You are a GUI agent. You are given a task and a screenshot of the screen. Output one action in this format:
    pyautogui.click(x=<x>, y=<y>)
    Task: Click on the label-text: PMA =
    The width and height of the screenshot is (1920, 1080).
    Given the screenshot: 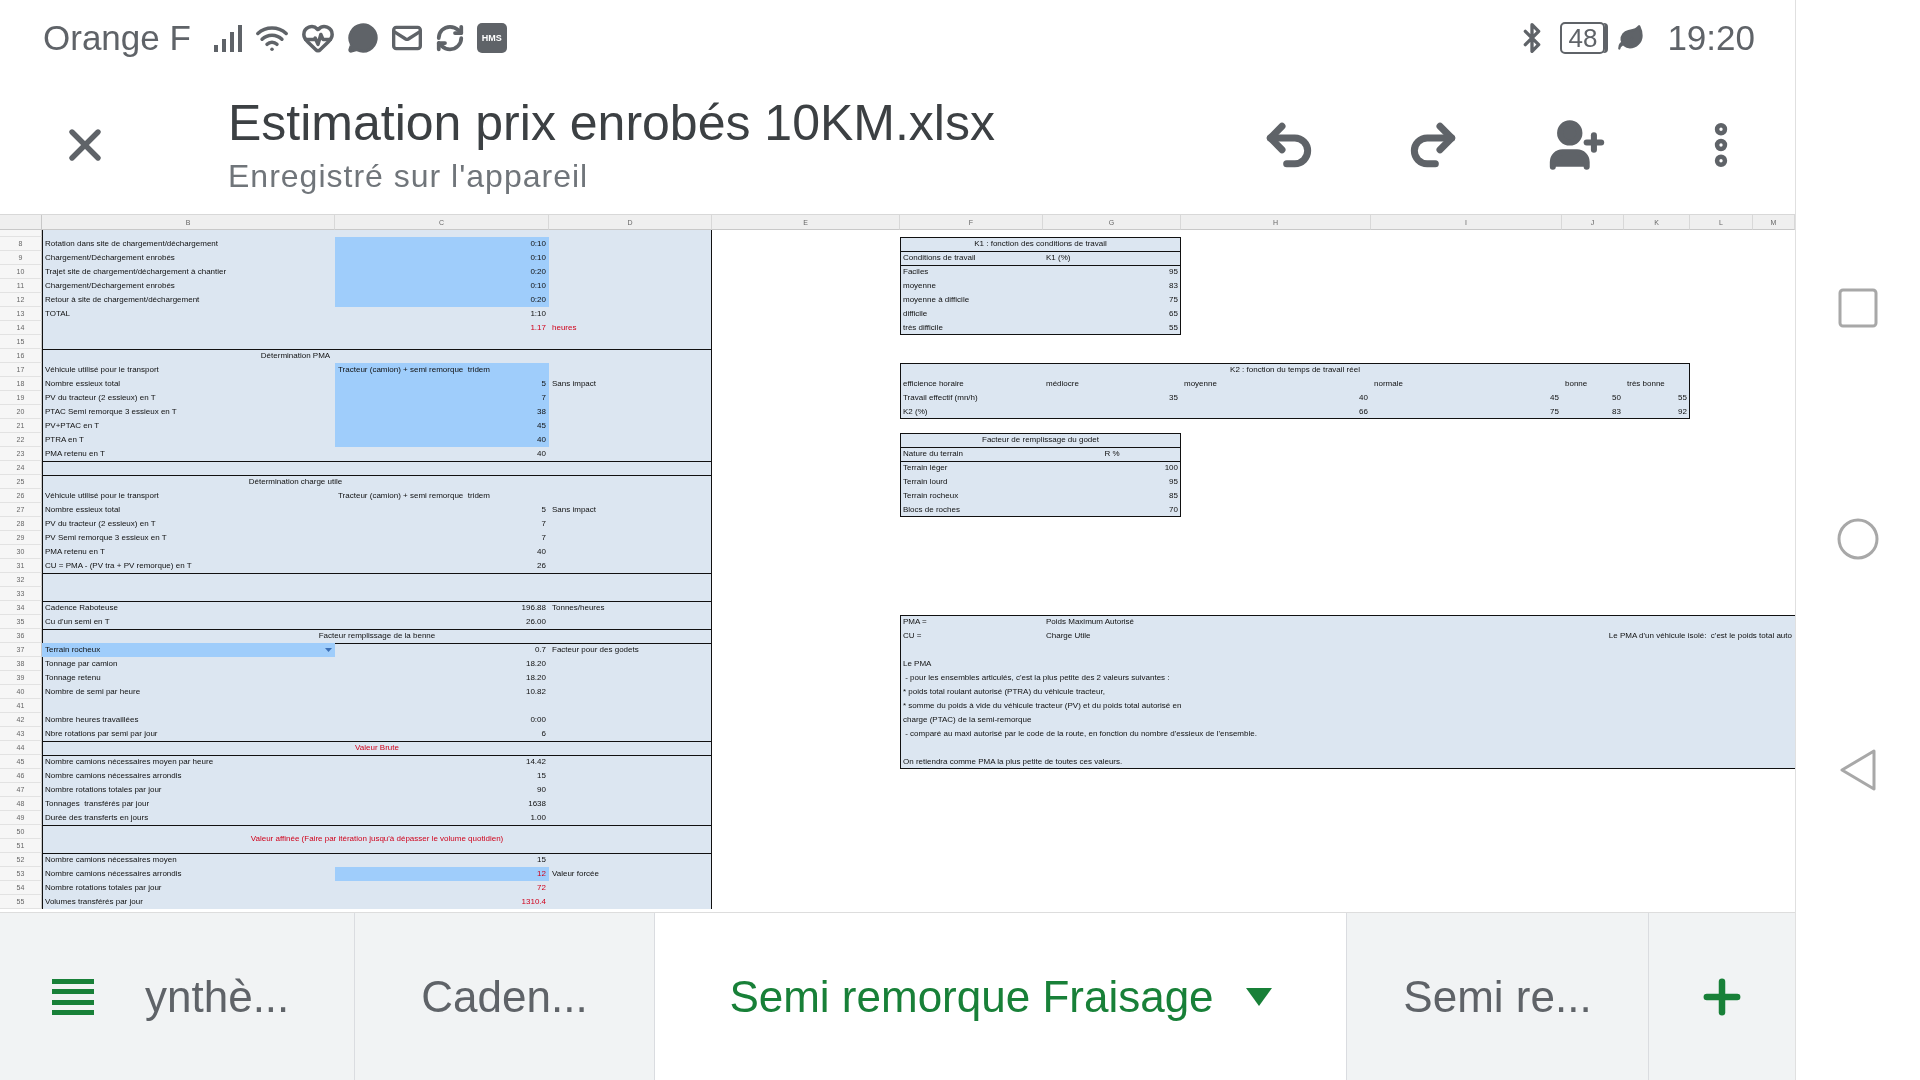 What is the action you would take?
    pyautogui.click(x=915, y=622)
    